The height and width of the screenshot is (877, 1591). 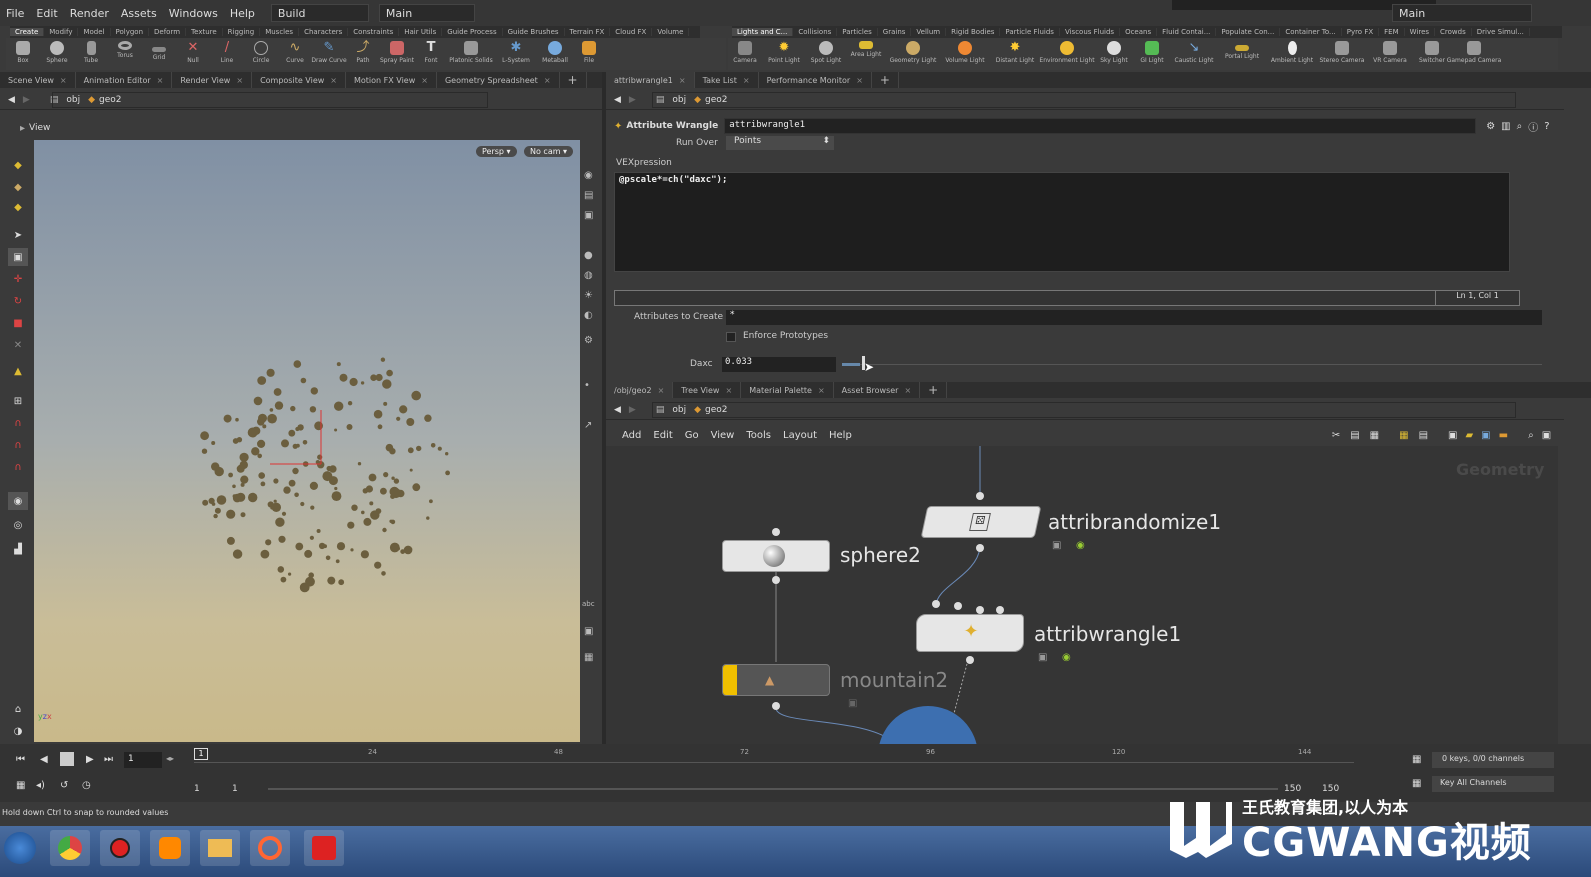 What do you see at coordinates (159, 54) in the screenshot?
I see `tool-grid: Grid` at bounding box center [159, 54].